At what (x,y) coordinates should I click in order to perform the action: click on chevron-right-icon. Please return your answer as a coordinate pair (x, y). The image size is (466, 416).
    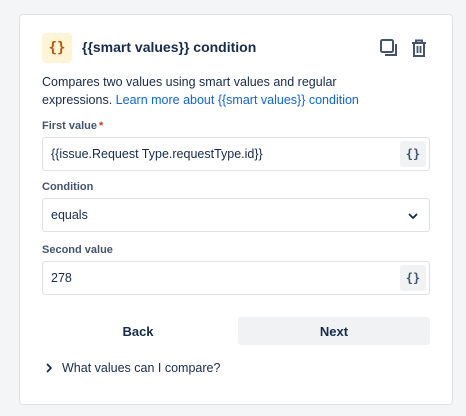
    Looking at the image, I should click on (49, 368).